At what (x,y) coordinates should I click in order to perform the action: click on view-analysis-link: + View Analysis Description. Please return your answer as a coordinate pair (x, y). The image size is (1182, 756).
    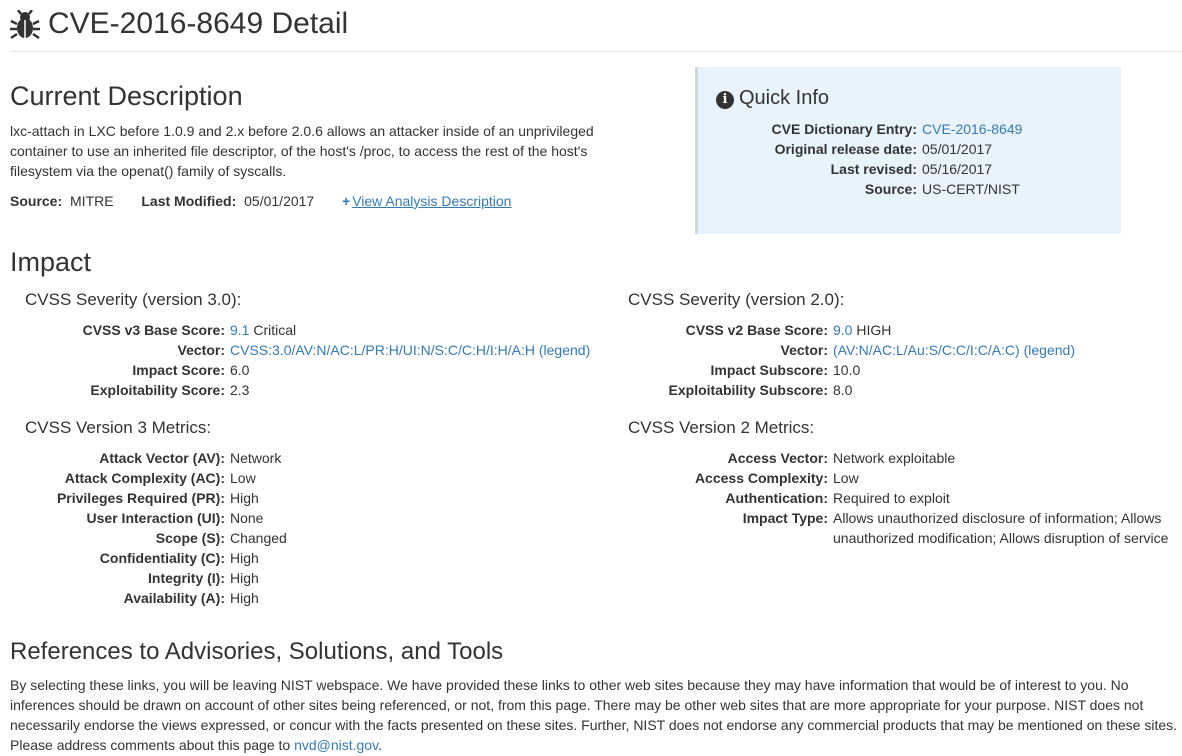
    Looking at the image, I should click on (426, 201).